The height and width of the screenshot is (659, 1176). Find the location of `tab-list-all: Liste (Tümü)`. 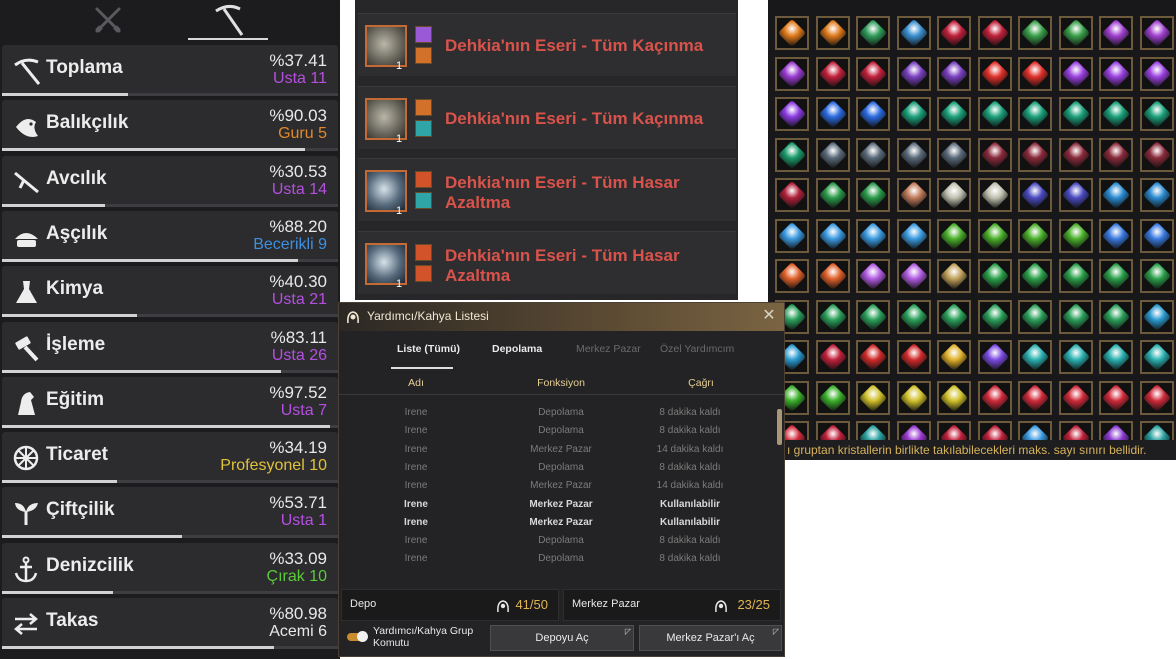

tab-list-all: Liste (Tümü) is located at coordinates (428, 349).